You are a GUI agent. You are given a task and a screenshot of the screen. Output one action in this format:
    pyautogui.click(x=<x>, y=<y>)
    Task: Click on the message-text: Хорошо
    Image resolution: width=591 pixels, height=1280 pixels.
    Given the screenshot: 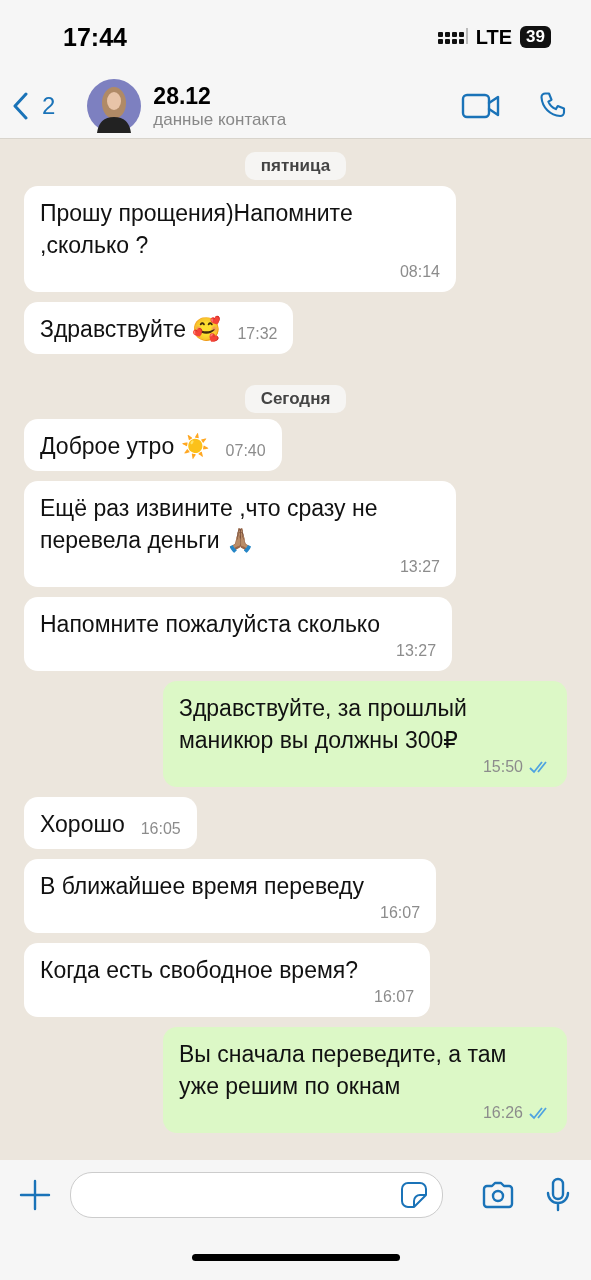 What is the action you would take?
    pyautogui.click(x=82, y=824)
    